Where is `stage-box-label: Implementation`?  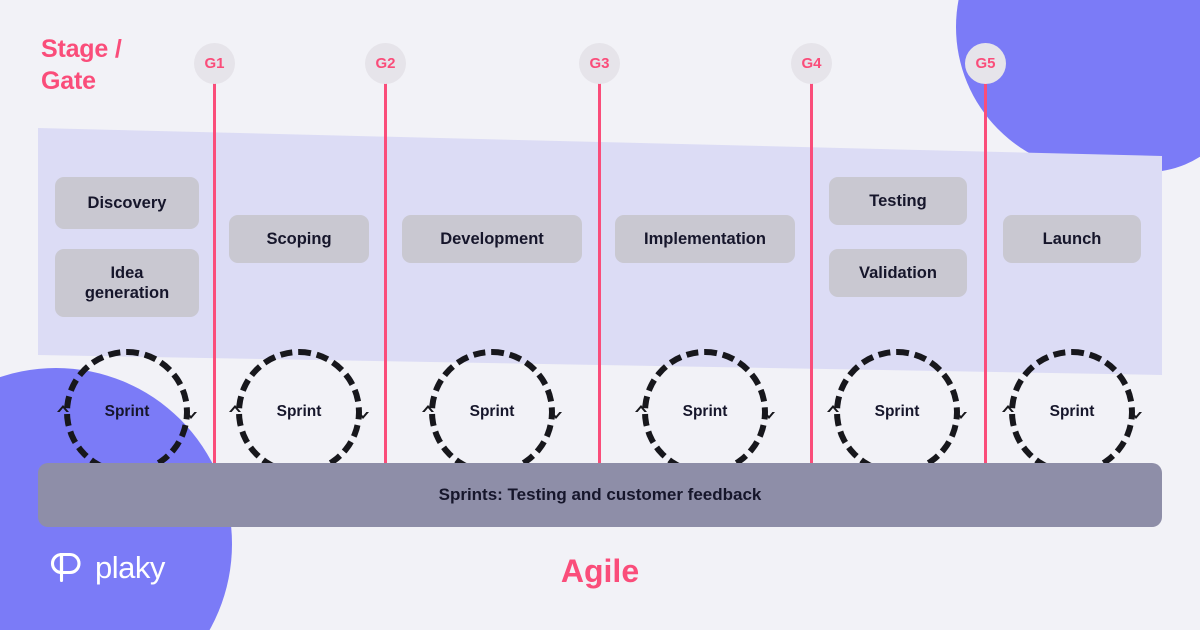
stage-box-label: Implementation is located at coordinates (705, 238).